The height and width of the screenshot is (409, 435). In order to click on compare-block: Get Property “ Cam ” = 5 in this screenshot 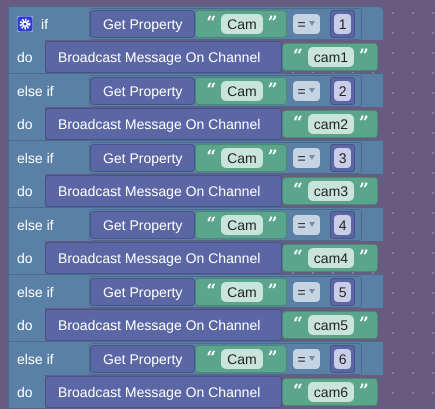, I will do `click(225, 292)`.